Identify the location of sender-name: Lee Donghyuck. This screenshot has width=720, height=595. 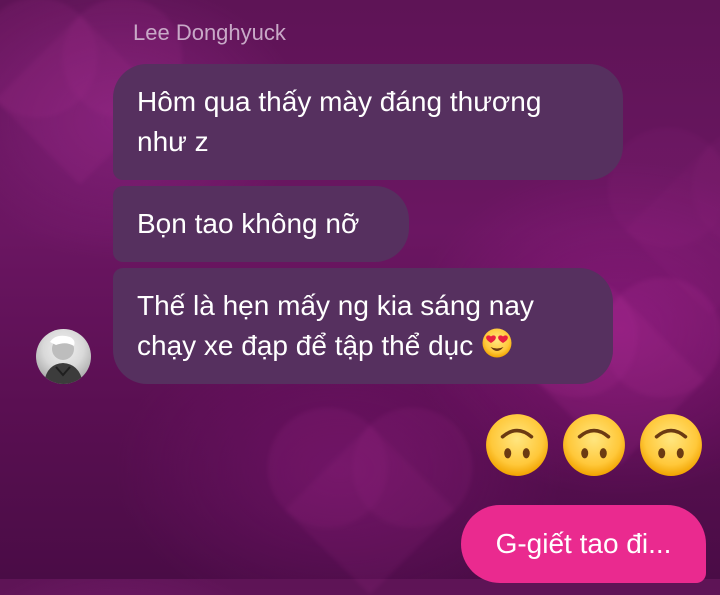
(209, 32).